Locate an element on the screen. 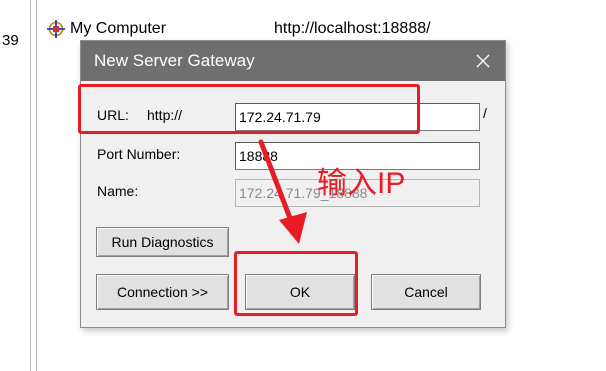  annotation-label: 输入IP is located at coordinates (361, 183).